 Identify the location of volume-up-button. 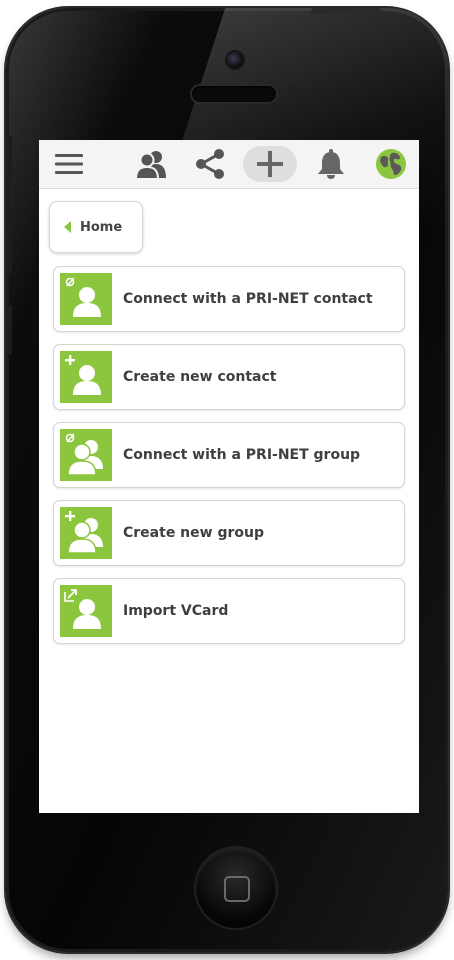
(9, 250).